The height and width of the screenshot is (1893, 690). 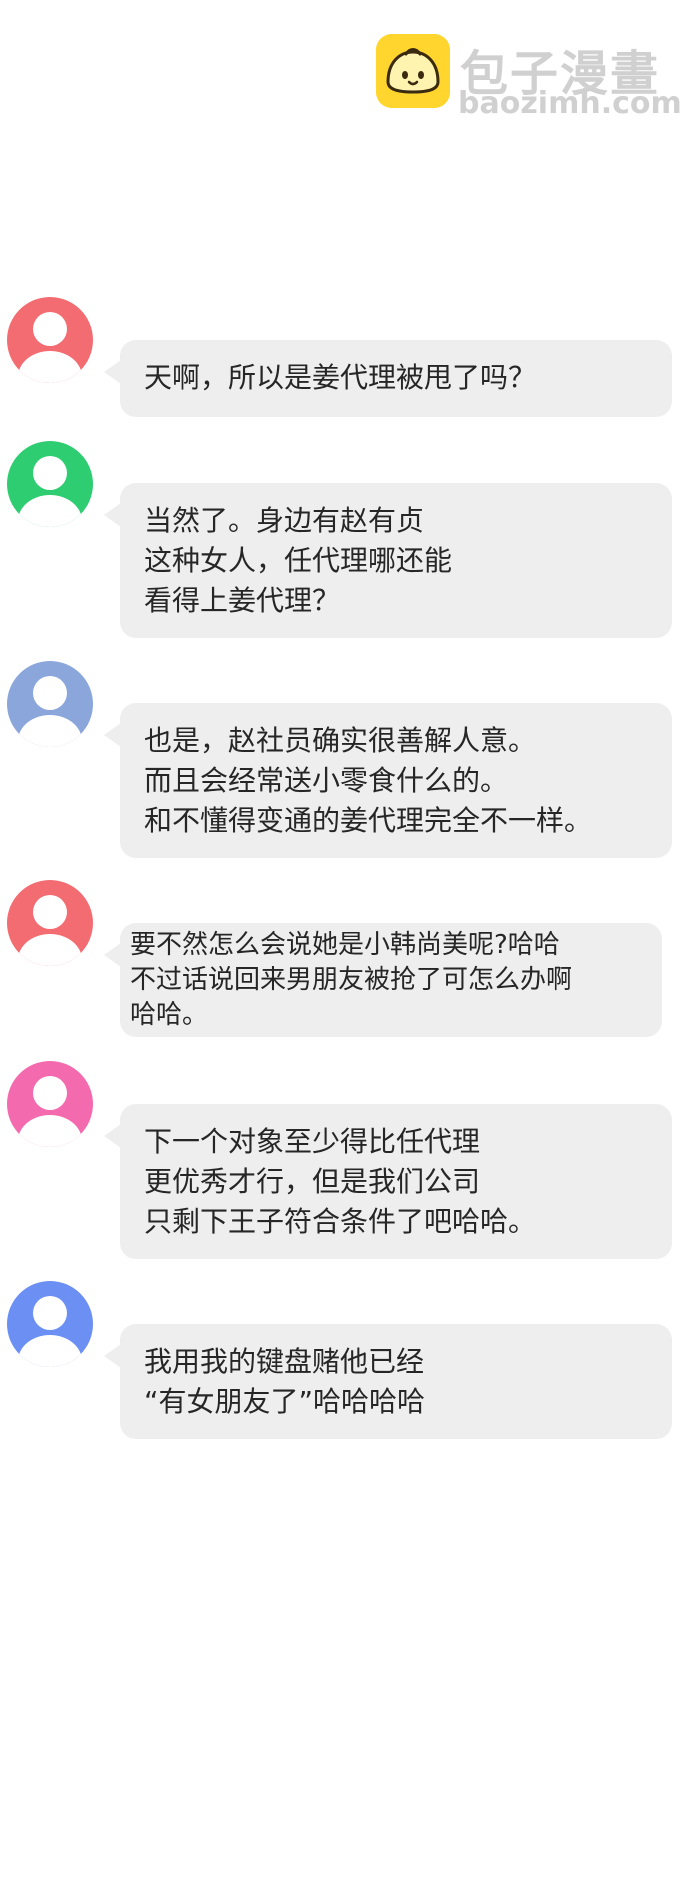 What do you see at coordinates (340, 377) in the screenshot?
I see `message-text: 天啊，所以是姜代理被甩了吗？` at bounding box center [340, 377].